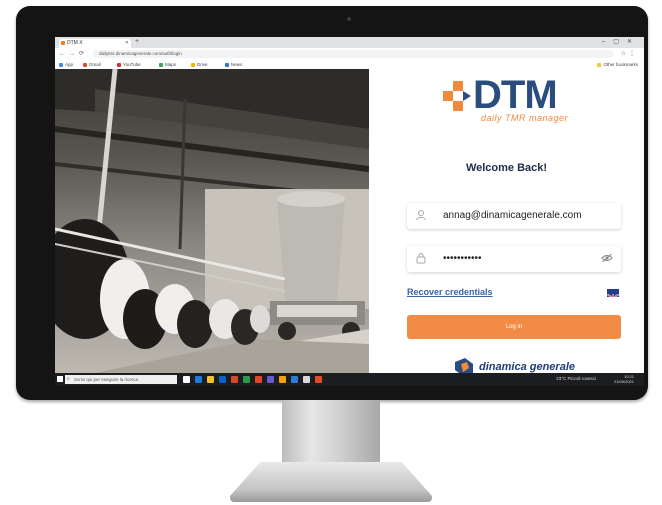  What do you see at coordinates (621, 41) in the screenshot?
I see `window-controls: –▢✕` at bounding box center [621, 41].